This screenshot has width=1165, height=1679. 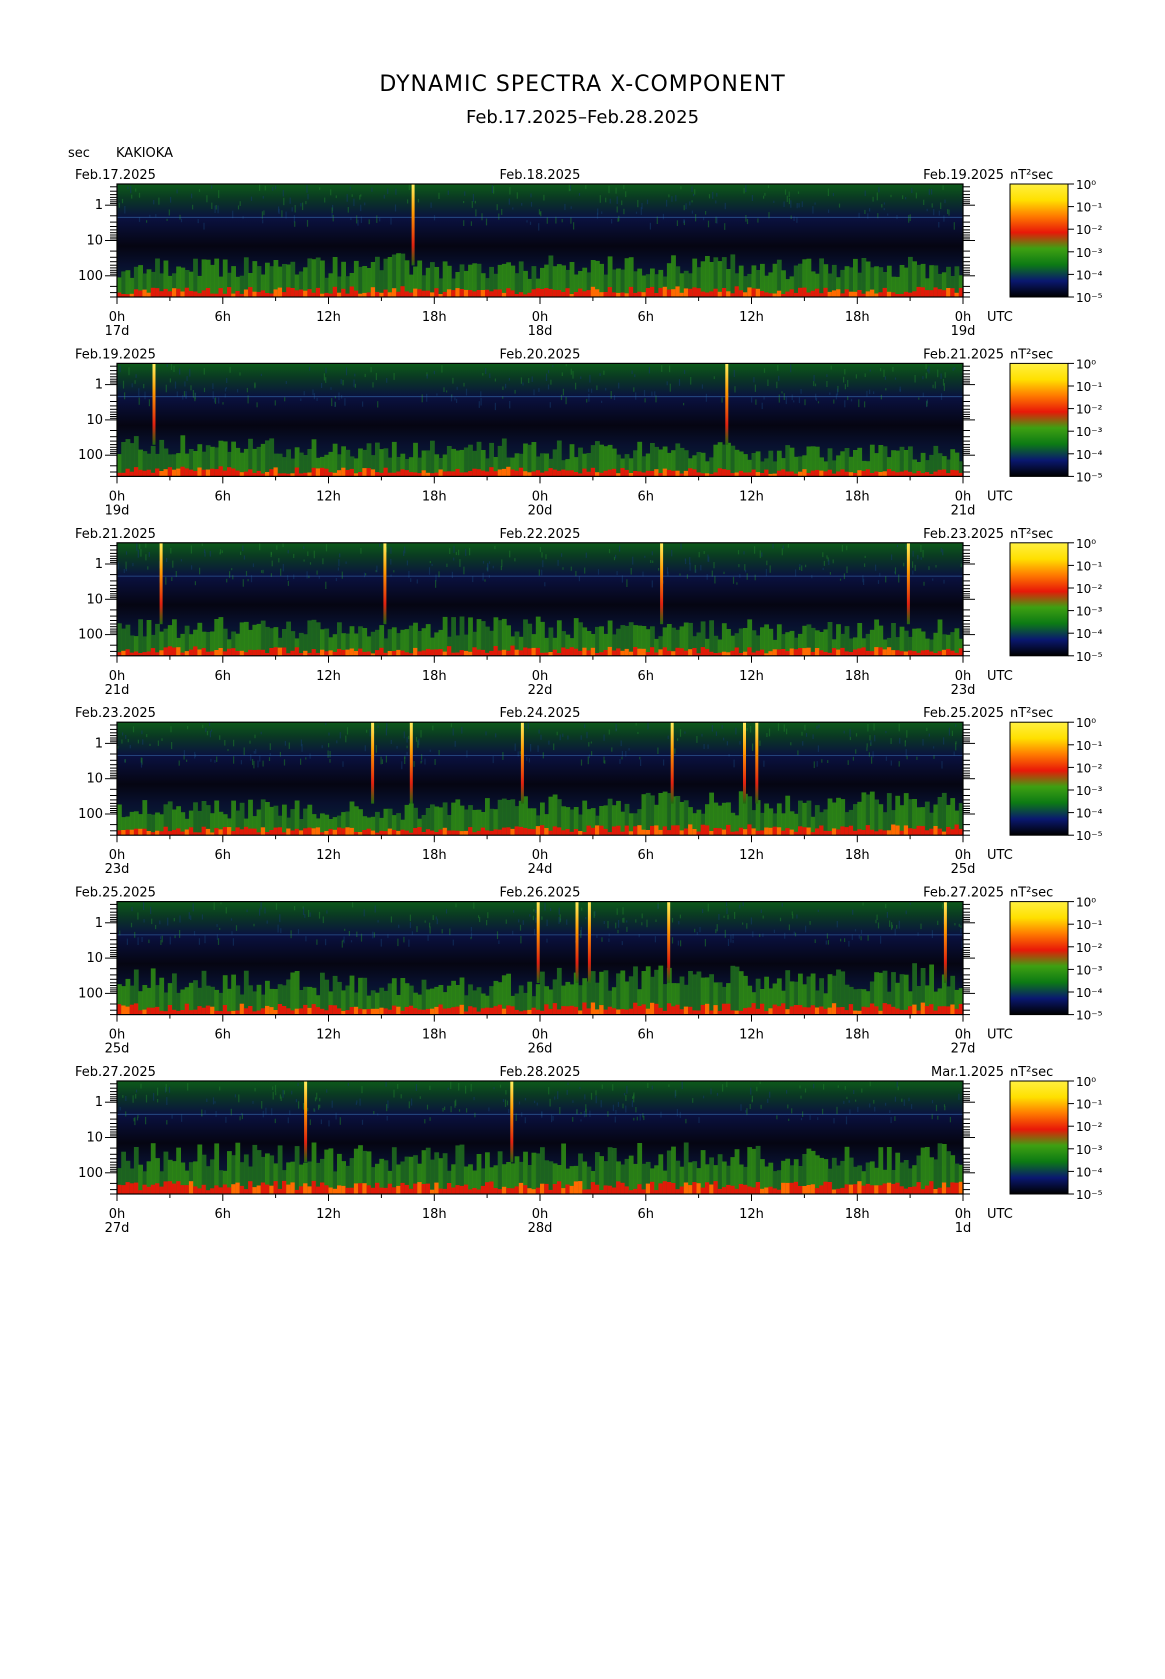 I want to click on day-label: 27d, so click(x=117, y=1228).